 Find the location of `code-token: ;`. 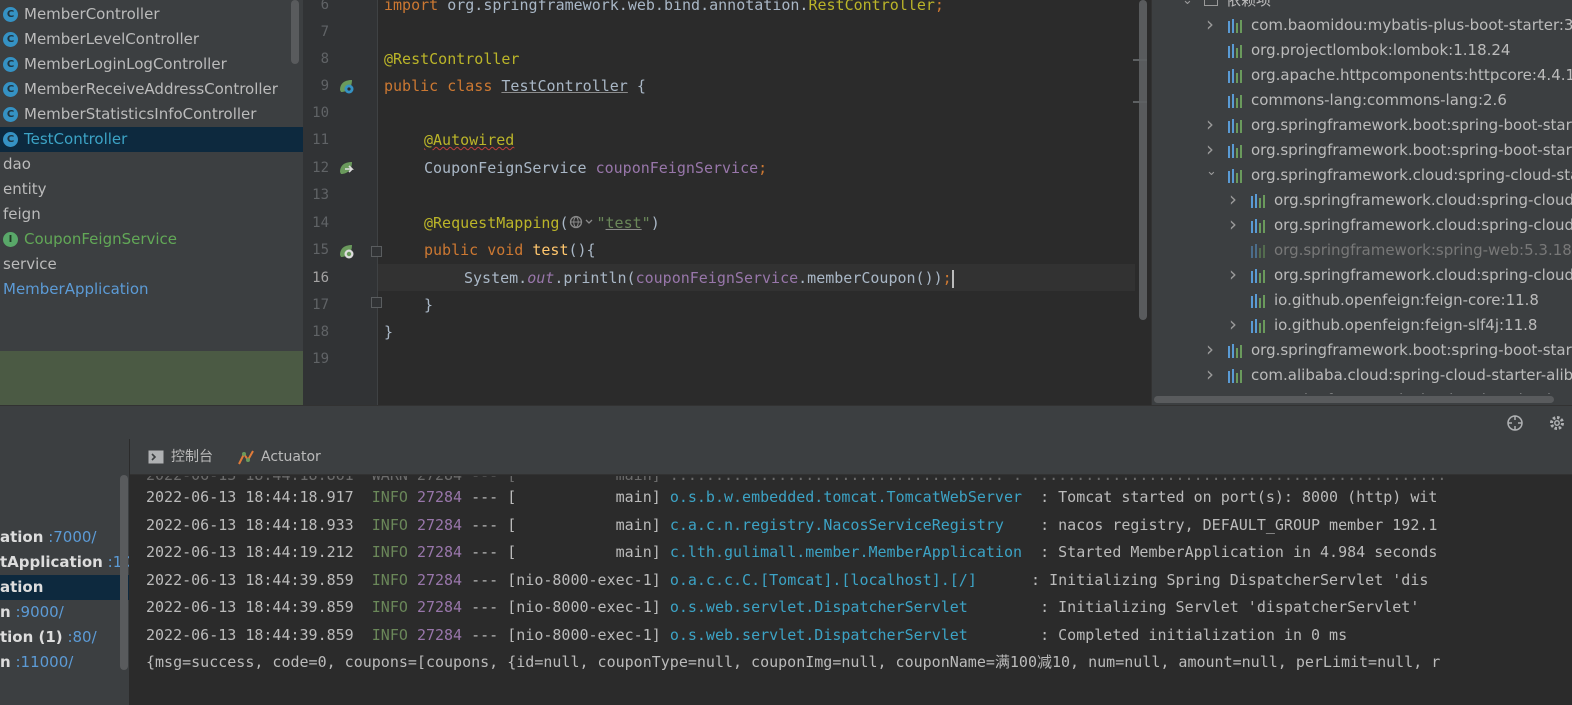

code-token: ; is located at coordinates (939, 7).